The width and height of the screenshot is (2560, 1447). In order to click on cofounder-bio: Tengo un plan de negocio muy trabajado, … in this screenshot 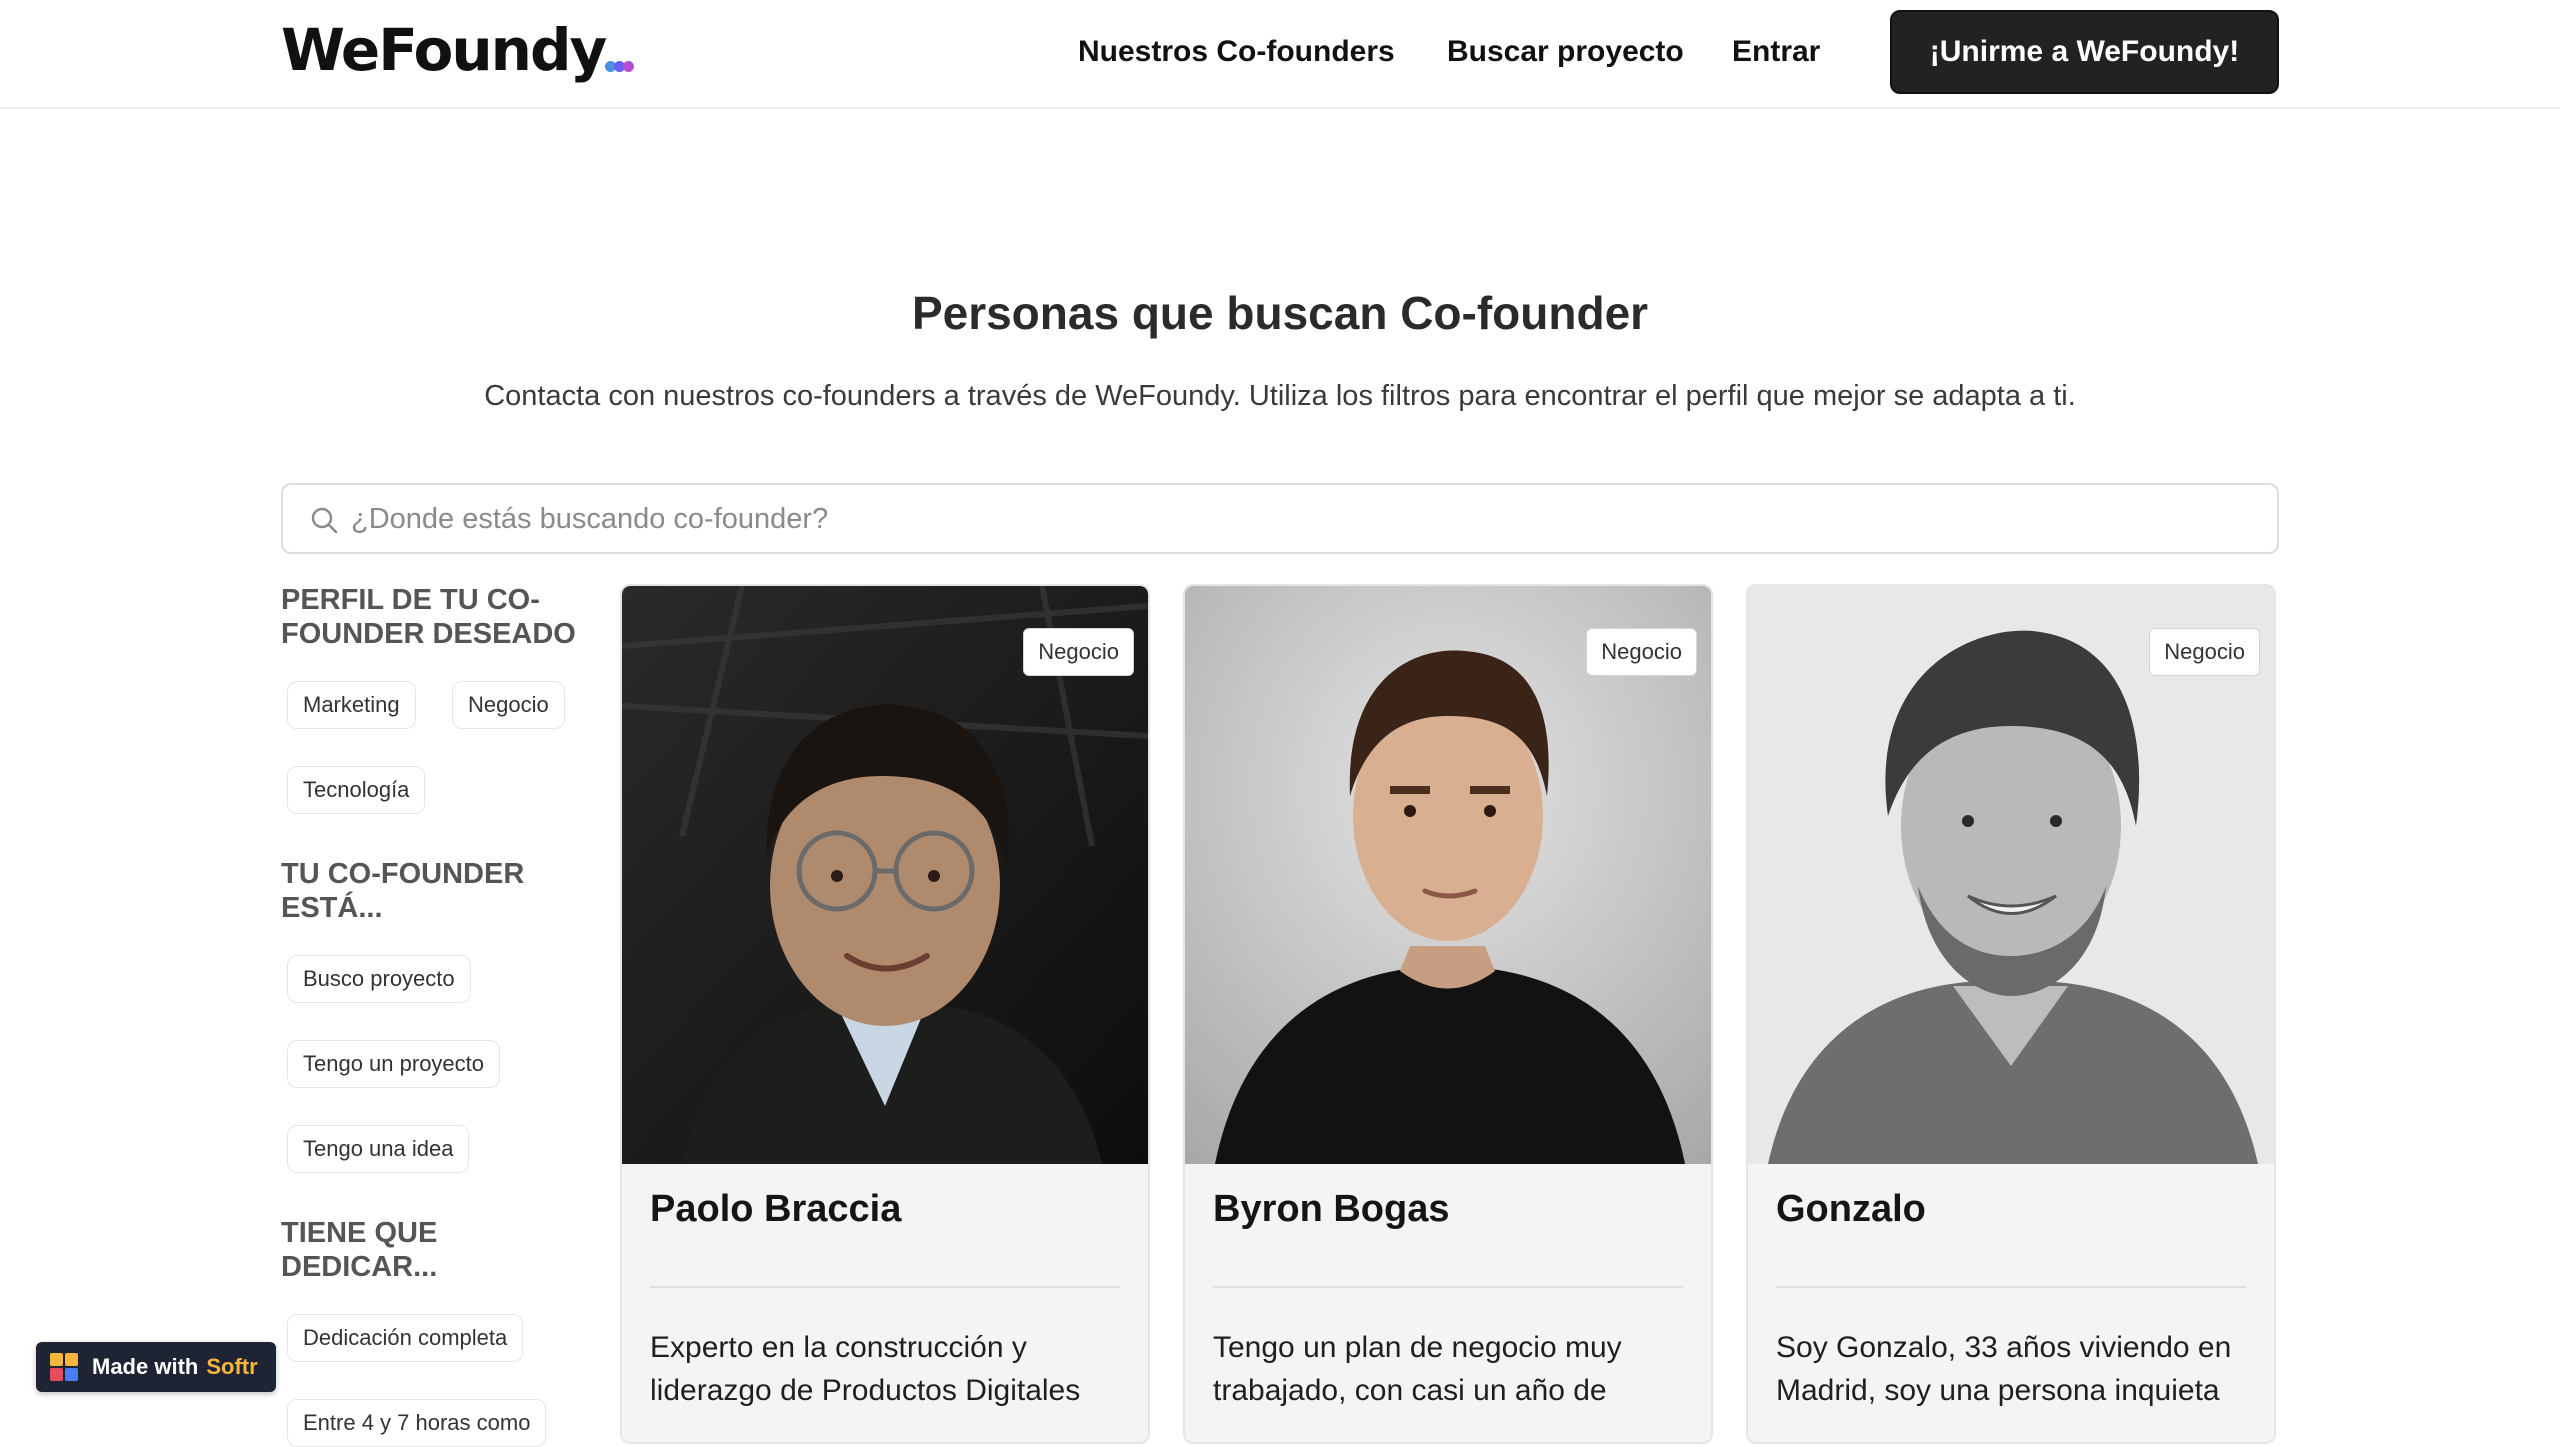, I will do `click(1417, 1369)`.